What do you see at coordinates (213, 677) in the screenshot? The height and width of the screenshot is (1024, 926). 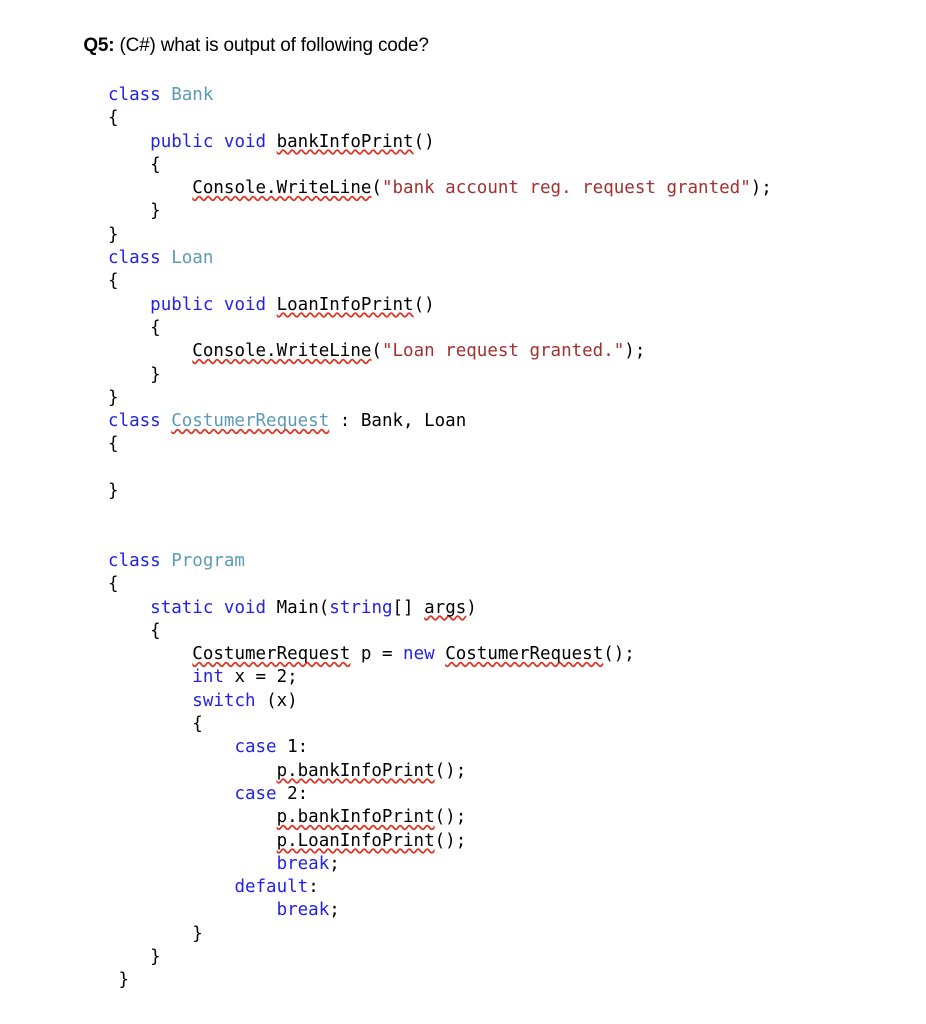 I see `code-token: int` at bounding box center [213, 677].